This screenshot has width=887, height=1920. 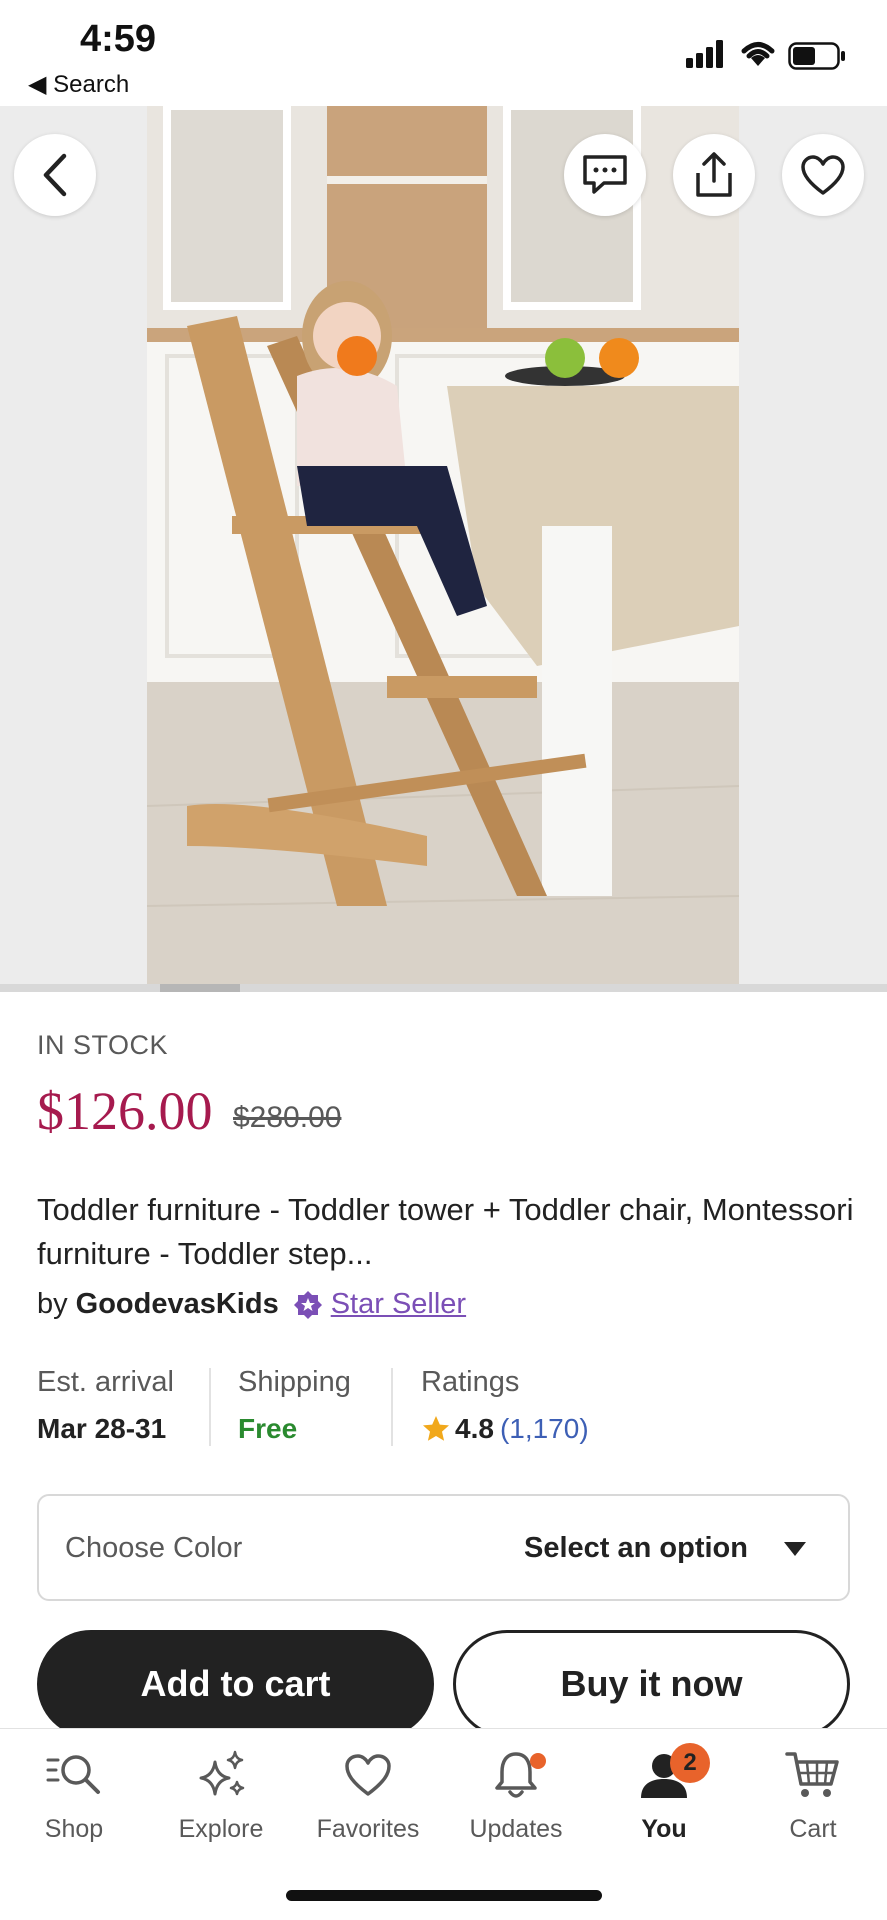 What do you see at coordinates (505, 1405) in the screenshot?
I see `ratings-stat: Ratings 4.8 (1,170)` at bounding box center [505, 1405].